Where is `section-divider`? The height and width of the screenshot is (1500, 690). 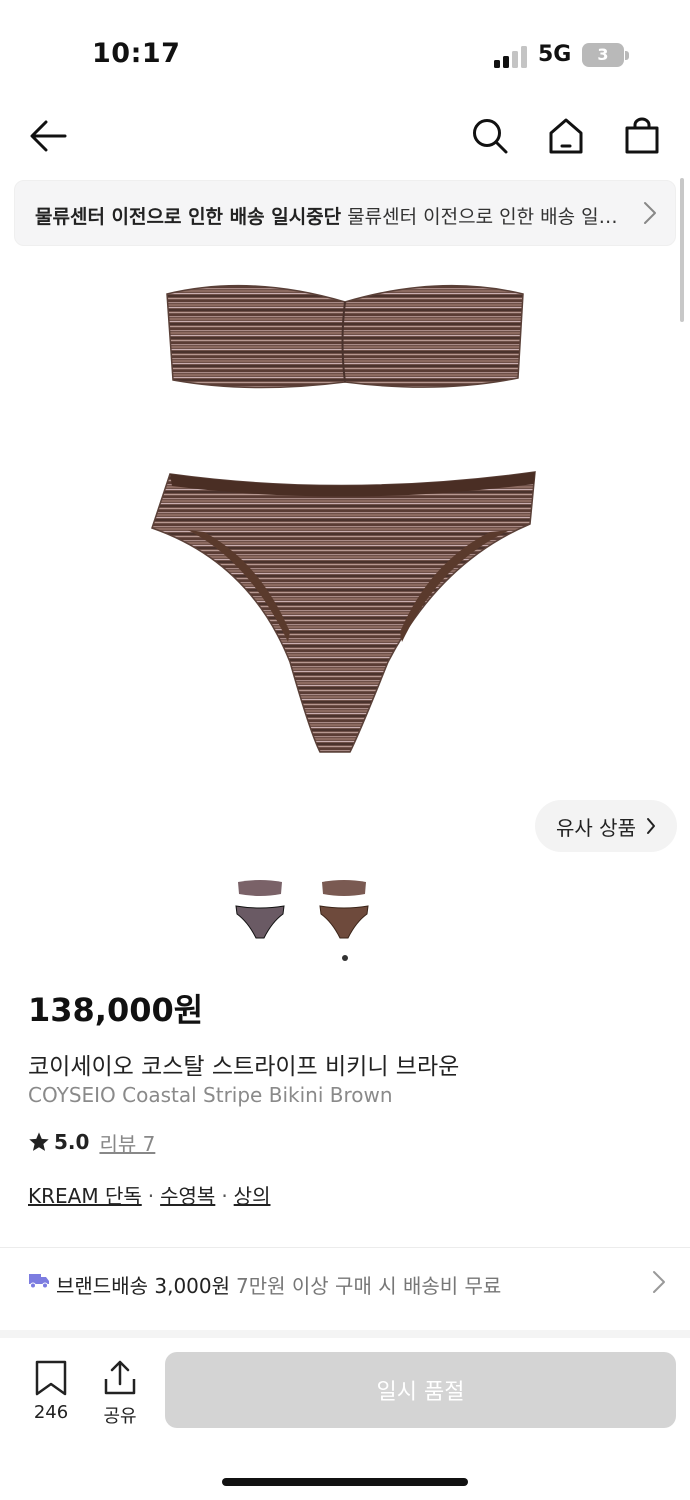
section-divider is located at coordinates (345, 1334).